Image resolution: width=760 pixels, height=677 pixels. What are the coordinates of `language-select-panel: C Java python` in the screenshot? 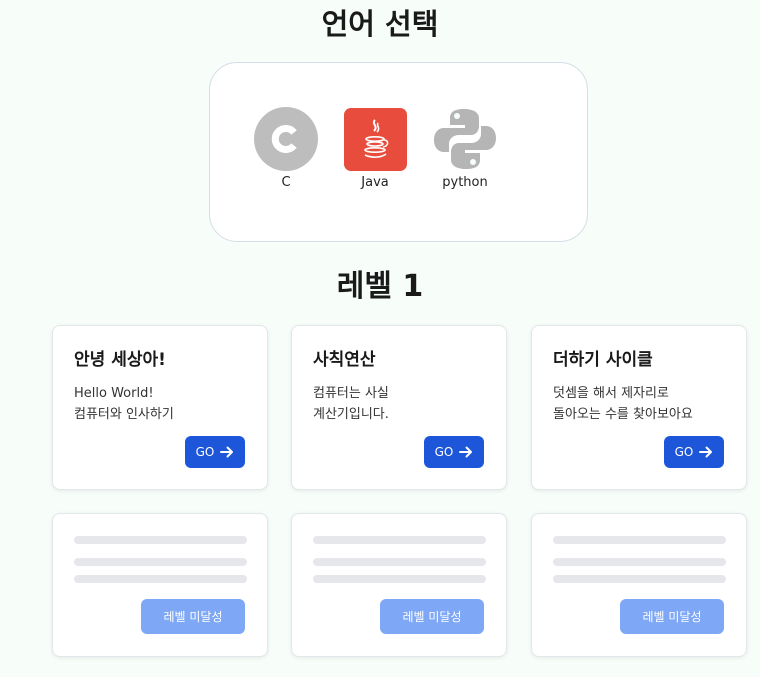 It's located at (398, 152).